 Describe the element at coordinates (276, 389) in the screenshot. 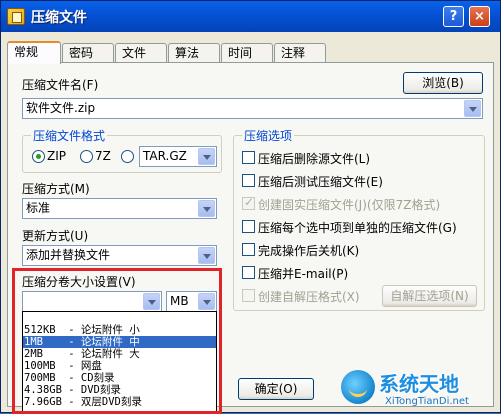

I see `ok-button: 确定(O)` at that location.